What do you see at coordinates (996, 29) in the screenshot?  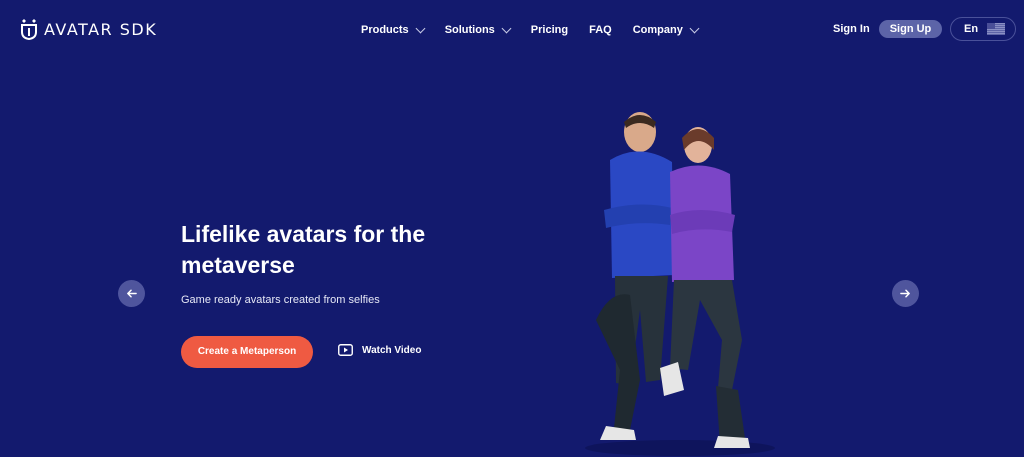 I see `flag-icon` at bounding box center [996, 29].